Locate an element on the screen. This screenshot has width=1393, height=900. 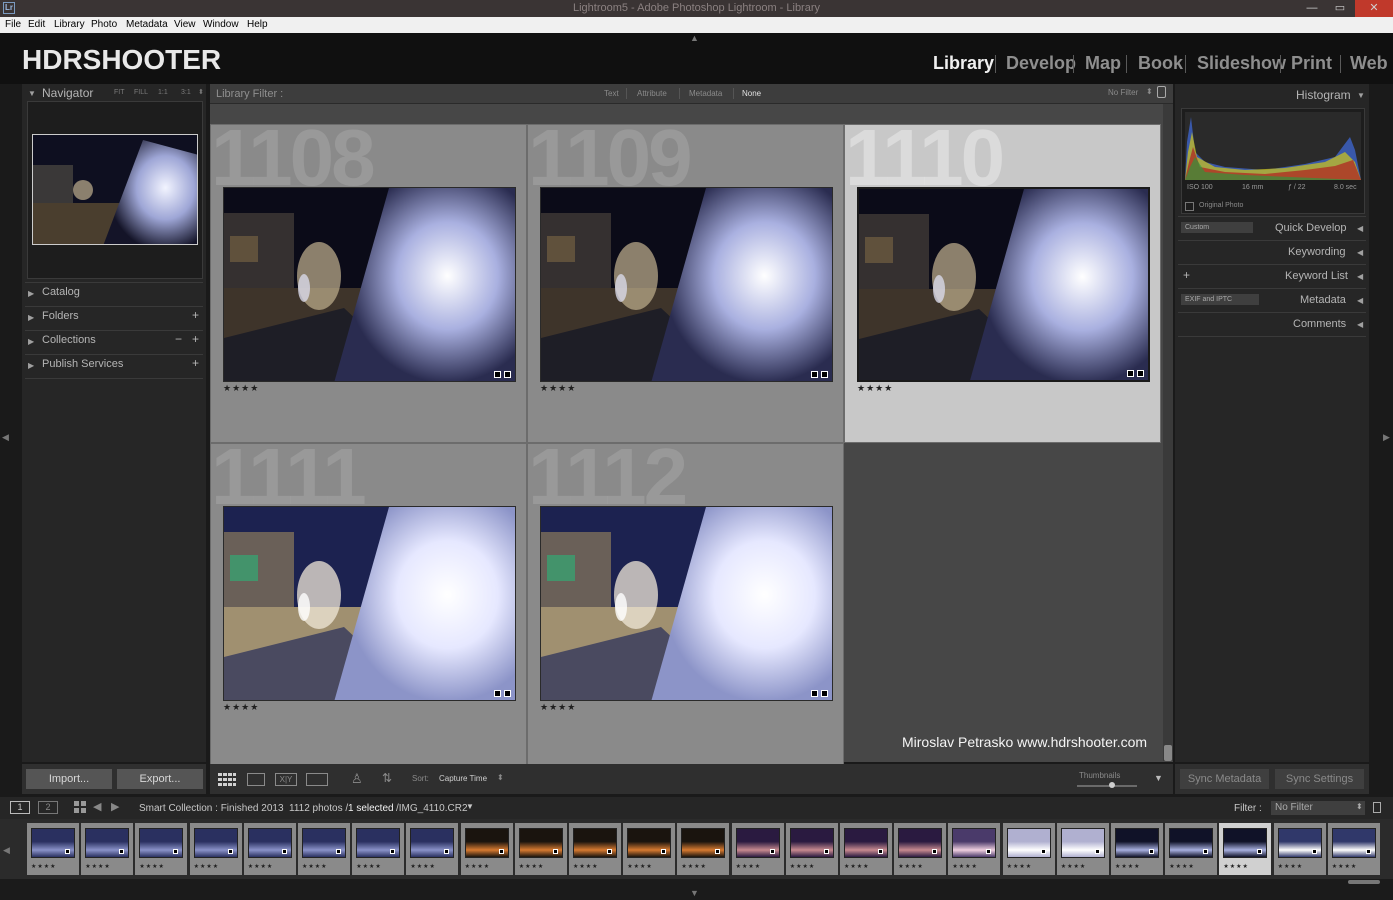
maximize-icon: ▭ is located at coordinates (1340, 8).